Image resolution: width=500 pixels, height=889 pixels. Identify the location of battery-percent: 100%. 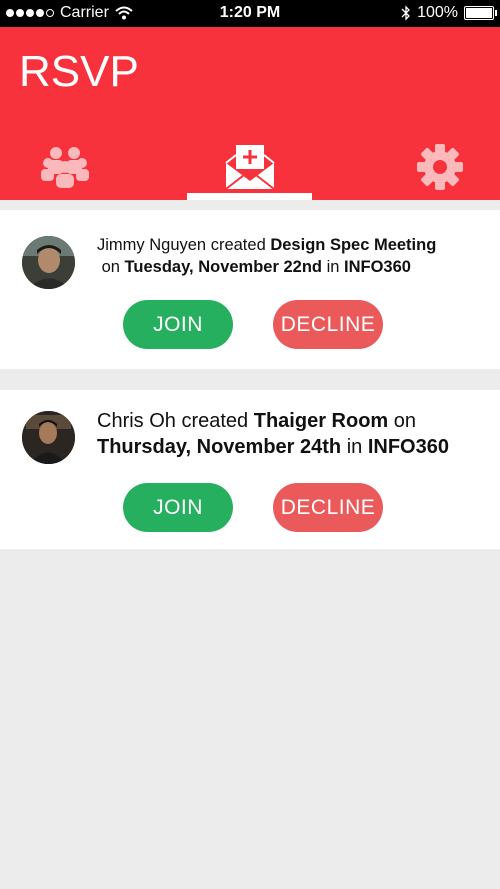
(437, 12).